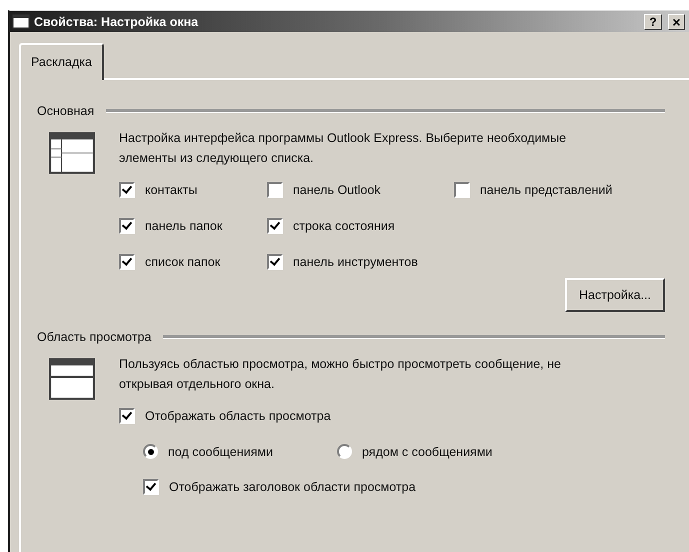  I want to click on option-label: панель инструментов, so click(355, 262).